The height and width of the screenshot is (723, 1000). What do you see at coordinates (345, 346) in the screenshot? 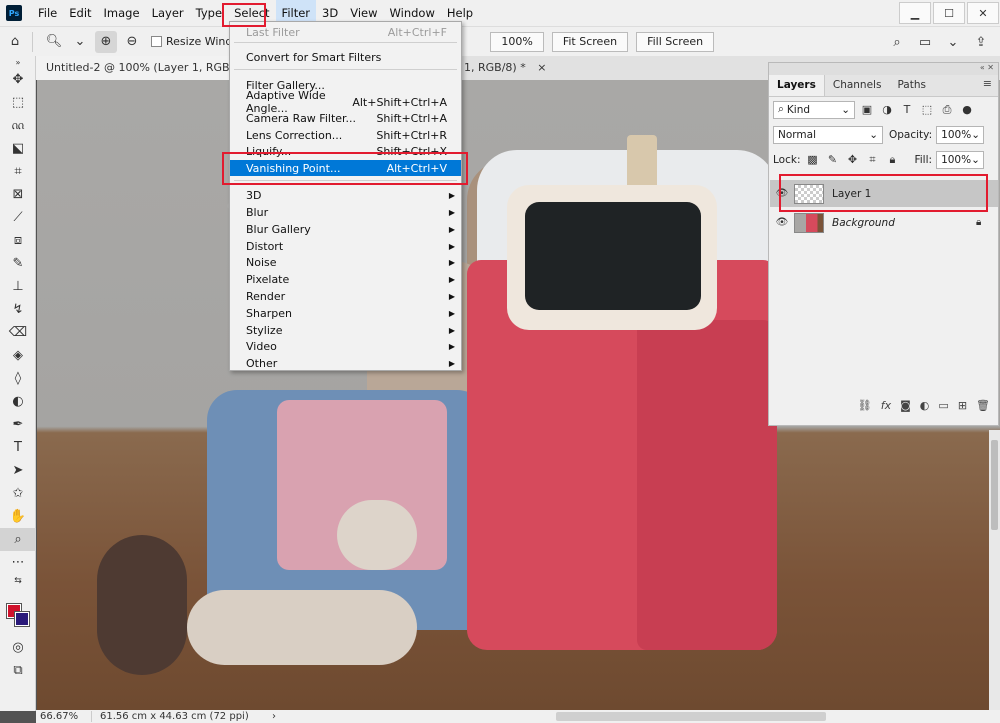
I see `submenu-video: Video ▶` at bounding box center [345, 346].